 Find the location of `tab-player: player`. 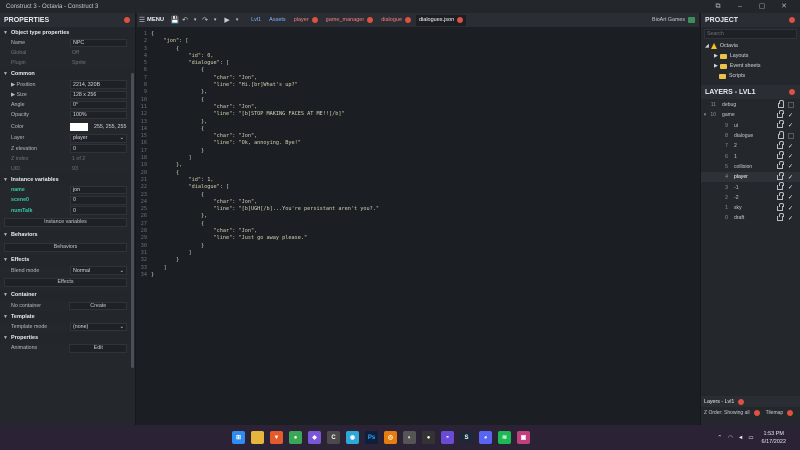

tab-player: player is located at coordinates (306, 20).